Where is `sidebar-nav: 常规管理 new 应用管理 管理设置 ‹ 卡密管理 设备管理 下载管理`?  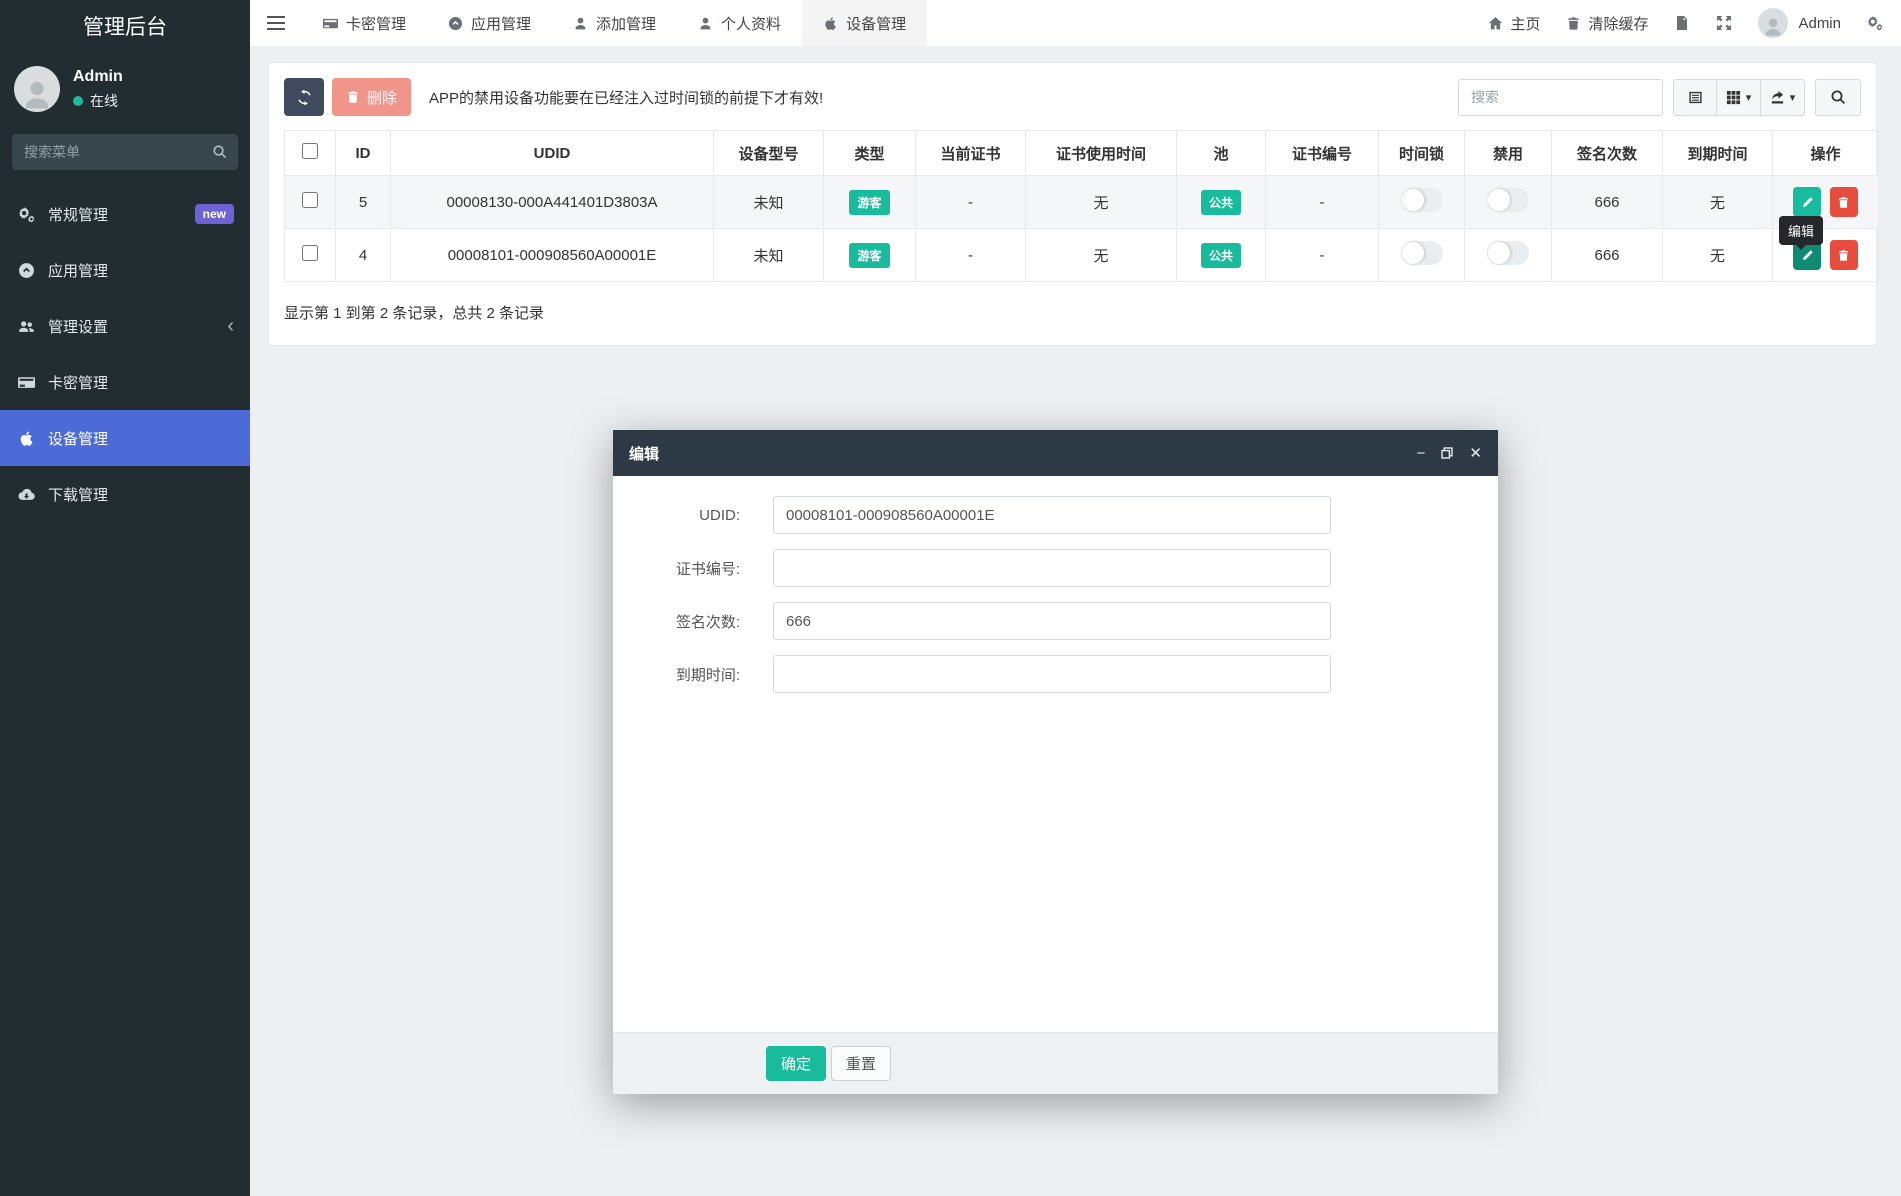 sidebar-nav: 常规管理 new 应用管理 管理设置 ‹ 卡密管理 设备管理 下载管理 is located at coordinates (125, 354).